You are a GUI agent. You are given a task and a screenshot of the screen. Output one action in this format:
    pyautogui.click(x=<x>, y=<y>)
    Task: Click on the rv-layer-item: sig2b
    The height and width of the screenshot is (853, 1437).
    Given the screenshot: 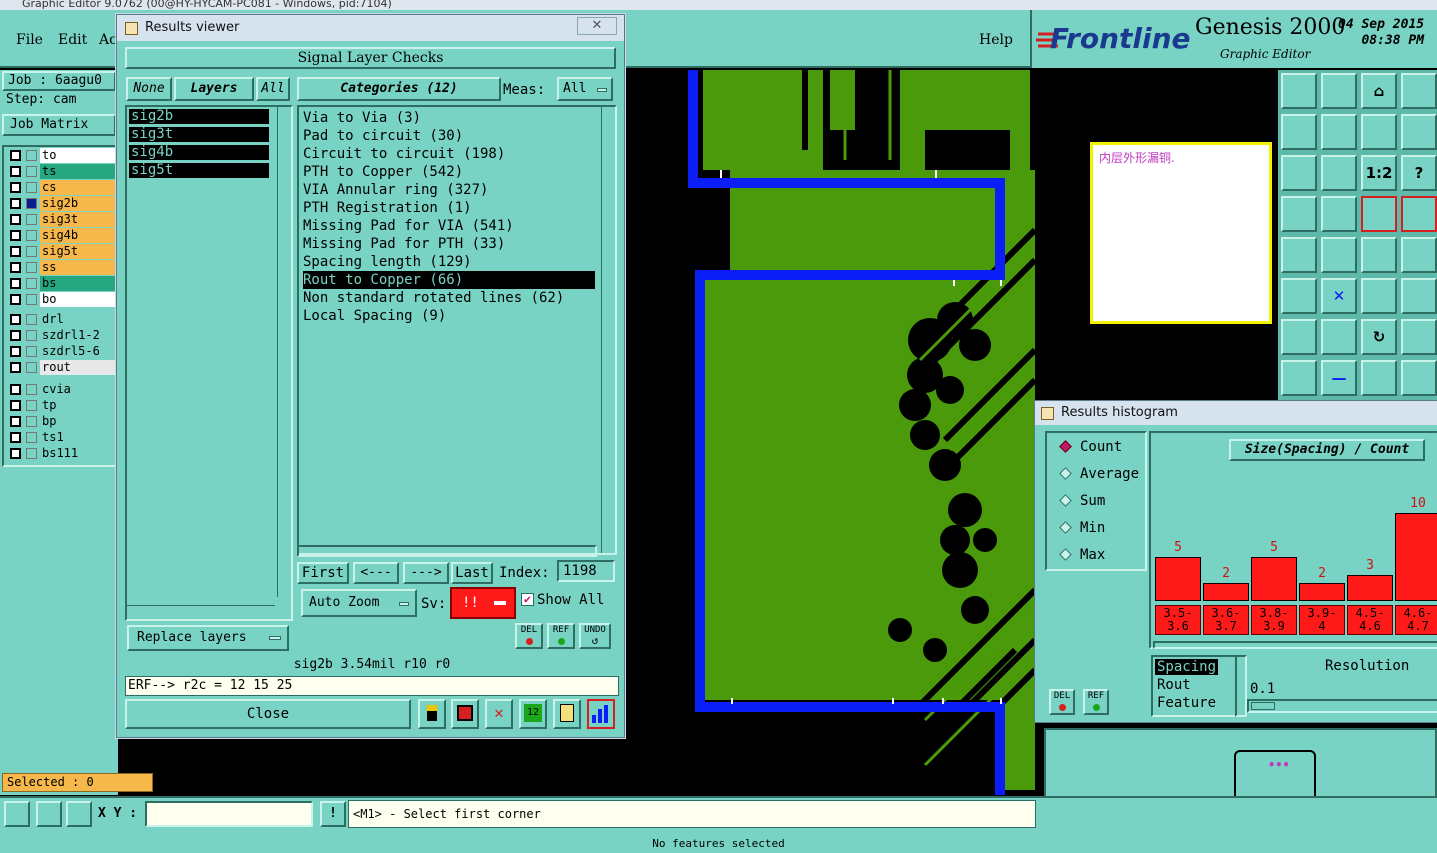 What is the action you would take?
    pyautogui.click(x=199, y=116)
    